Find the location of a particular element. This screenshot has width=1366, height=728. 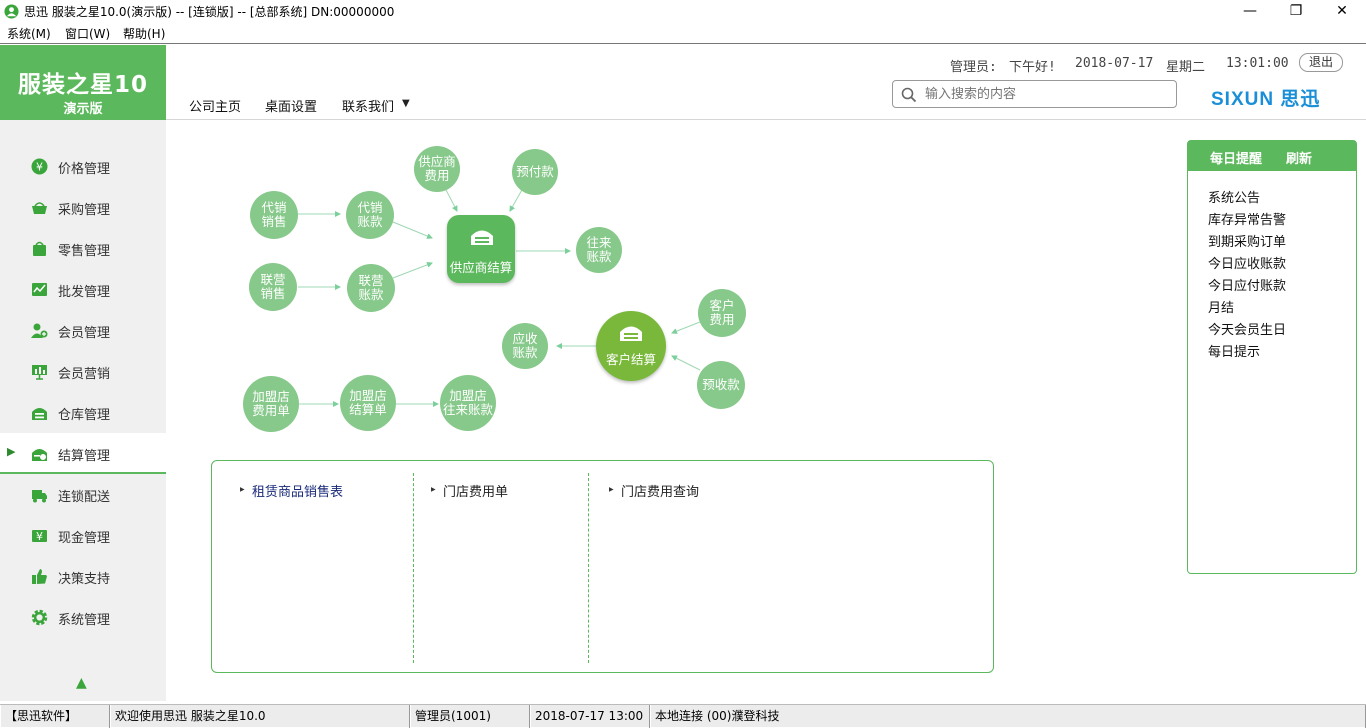

chart-icon is located at coordinates (39, 289).